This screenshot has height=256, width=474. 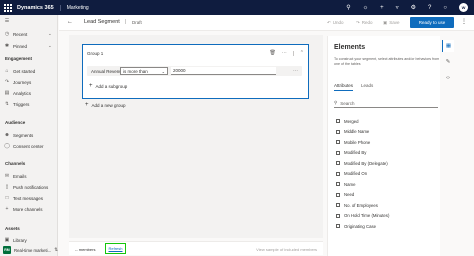 I want to click on add-new-group-button: + Add a new group, so click(x=105, y=105).